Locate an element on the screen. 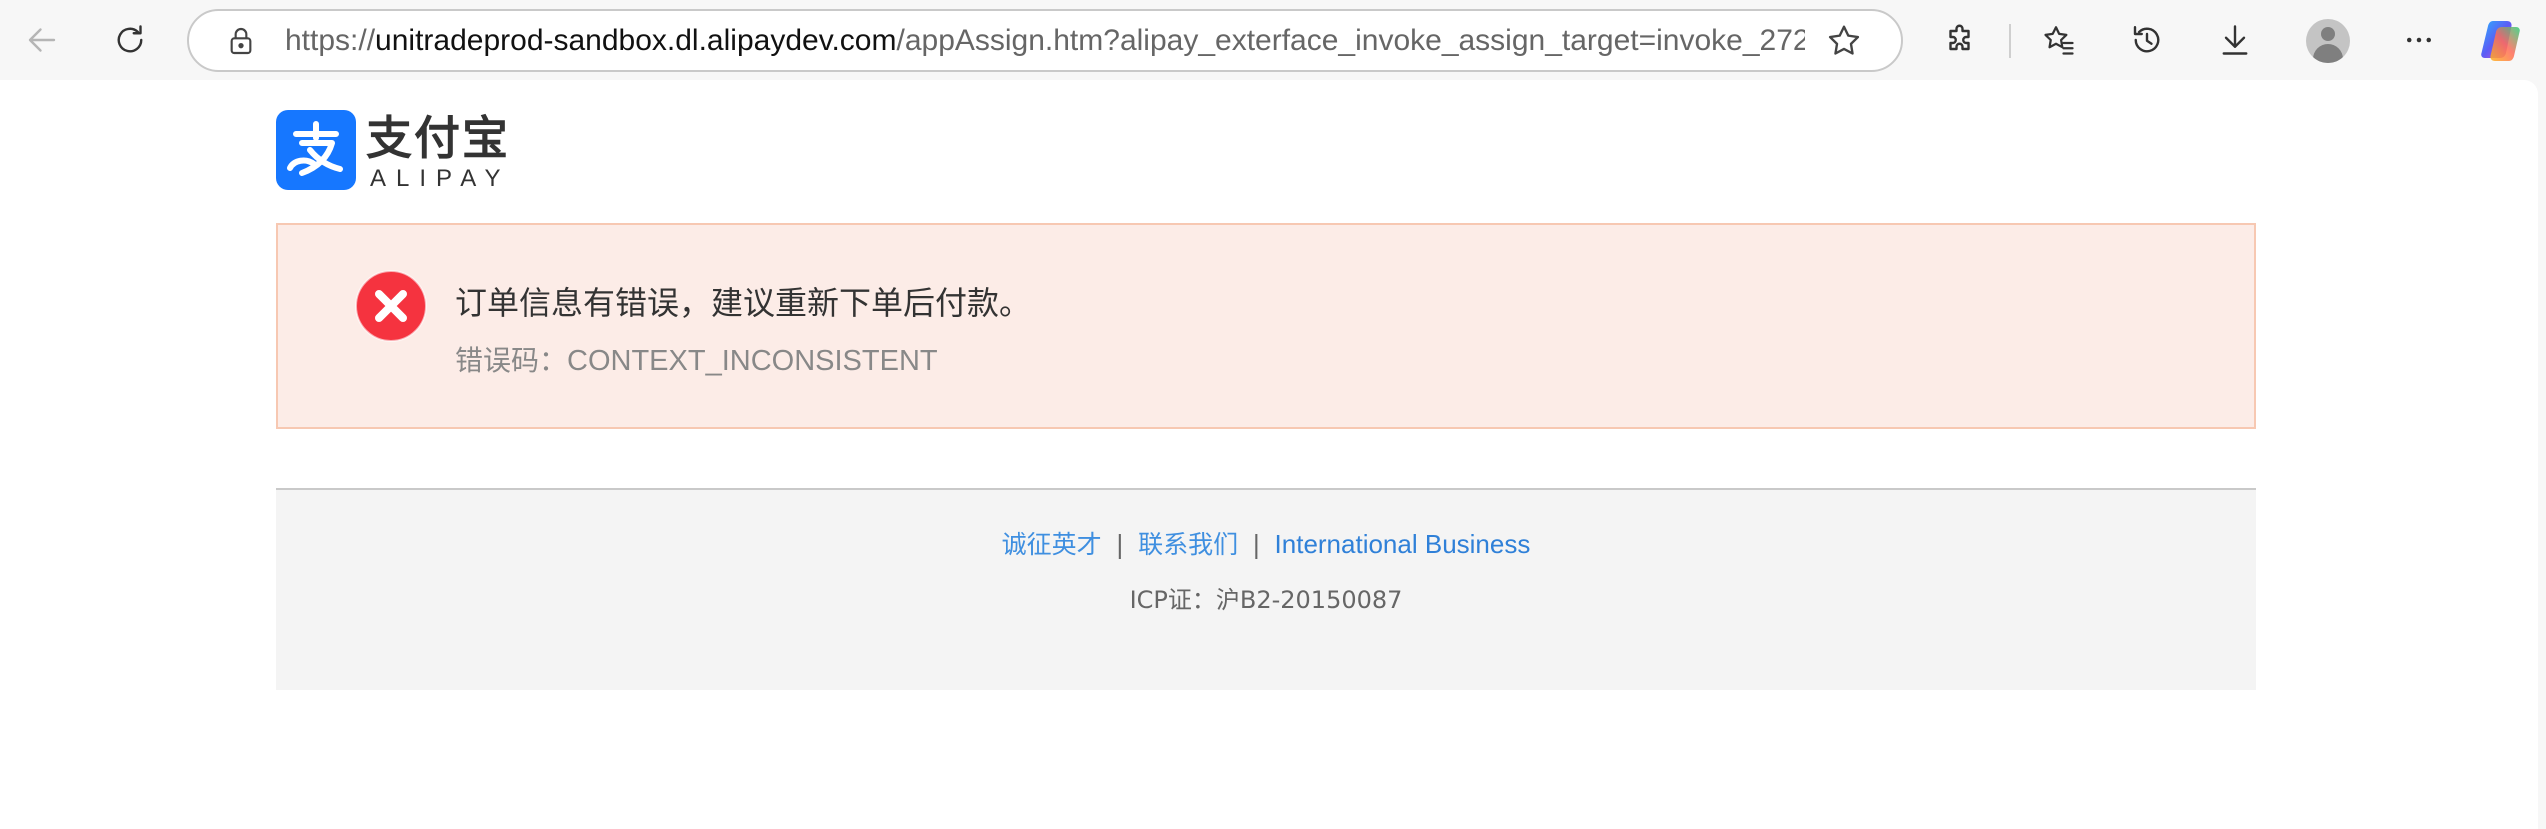 The width and height of the screenshot is (2546, 829). logo-text-cn: 支付宝 is located at coordinates (438, 138).